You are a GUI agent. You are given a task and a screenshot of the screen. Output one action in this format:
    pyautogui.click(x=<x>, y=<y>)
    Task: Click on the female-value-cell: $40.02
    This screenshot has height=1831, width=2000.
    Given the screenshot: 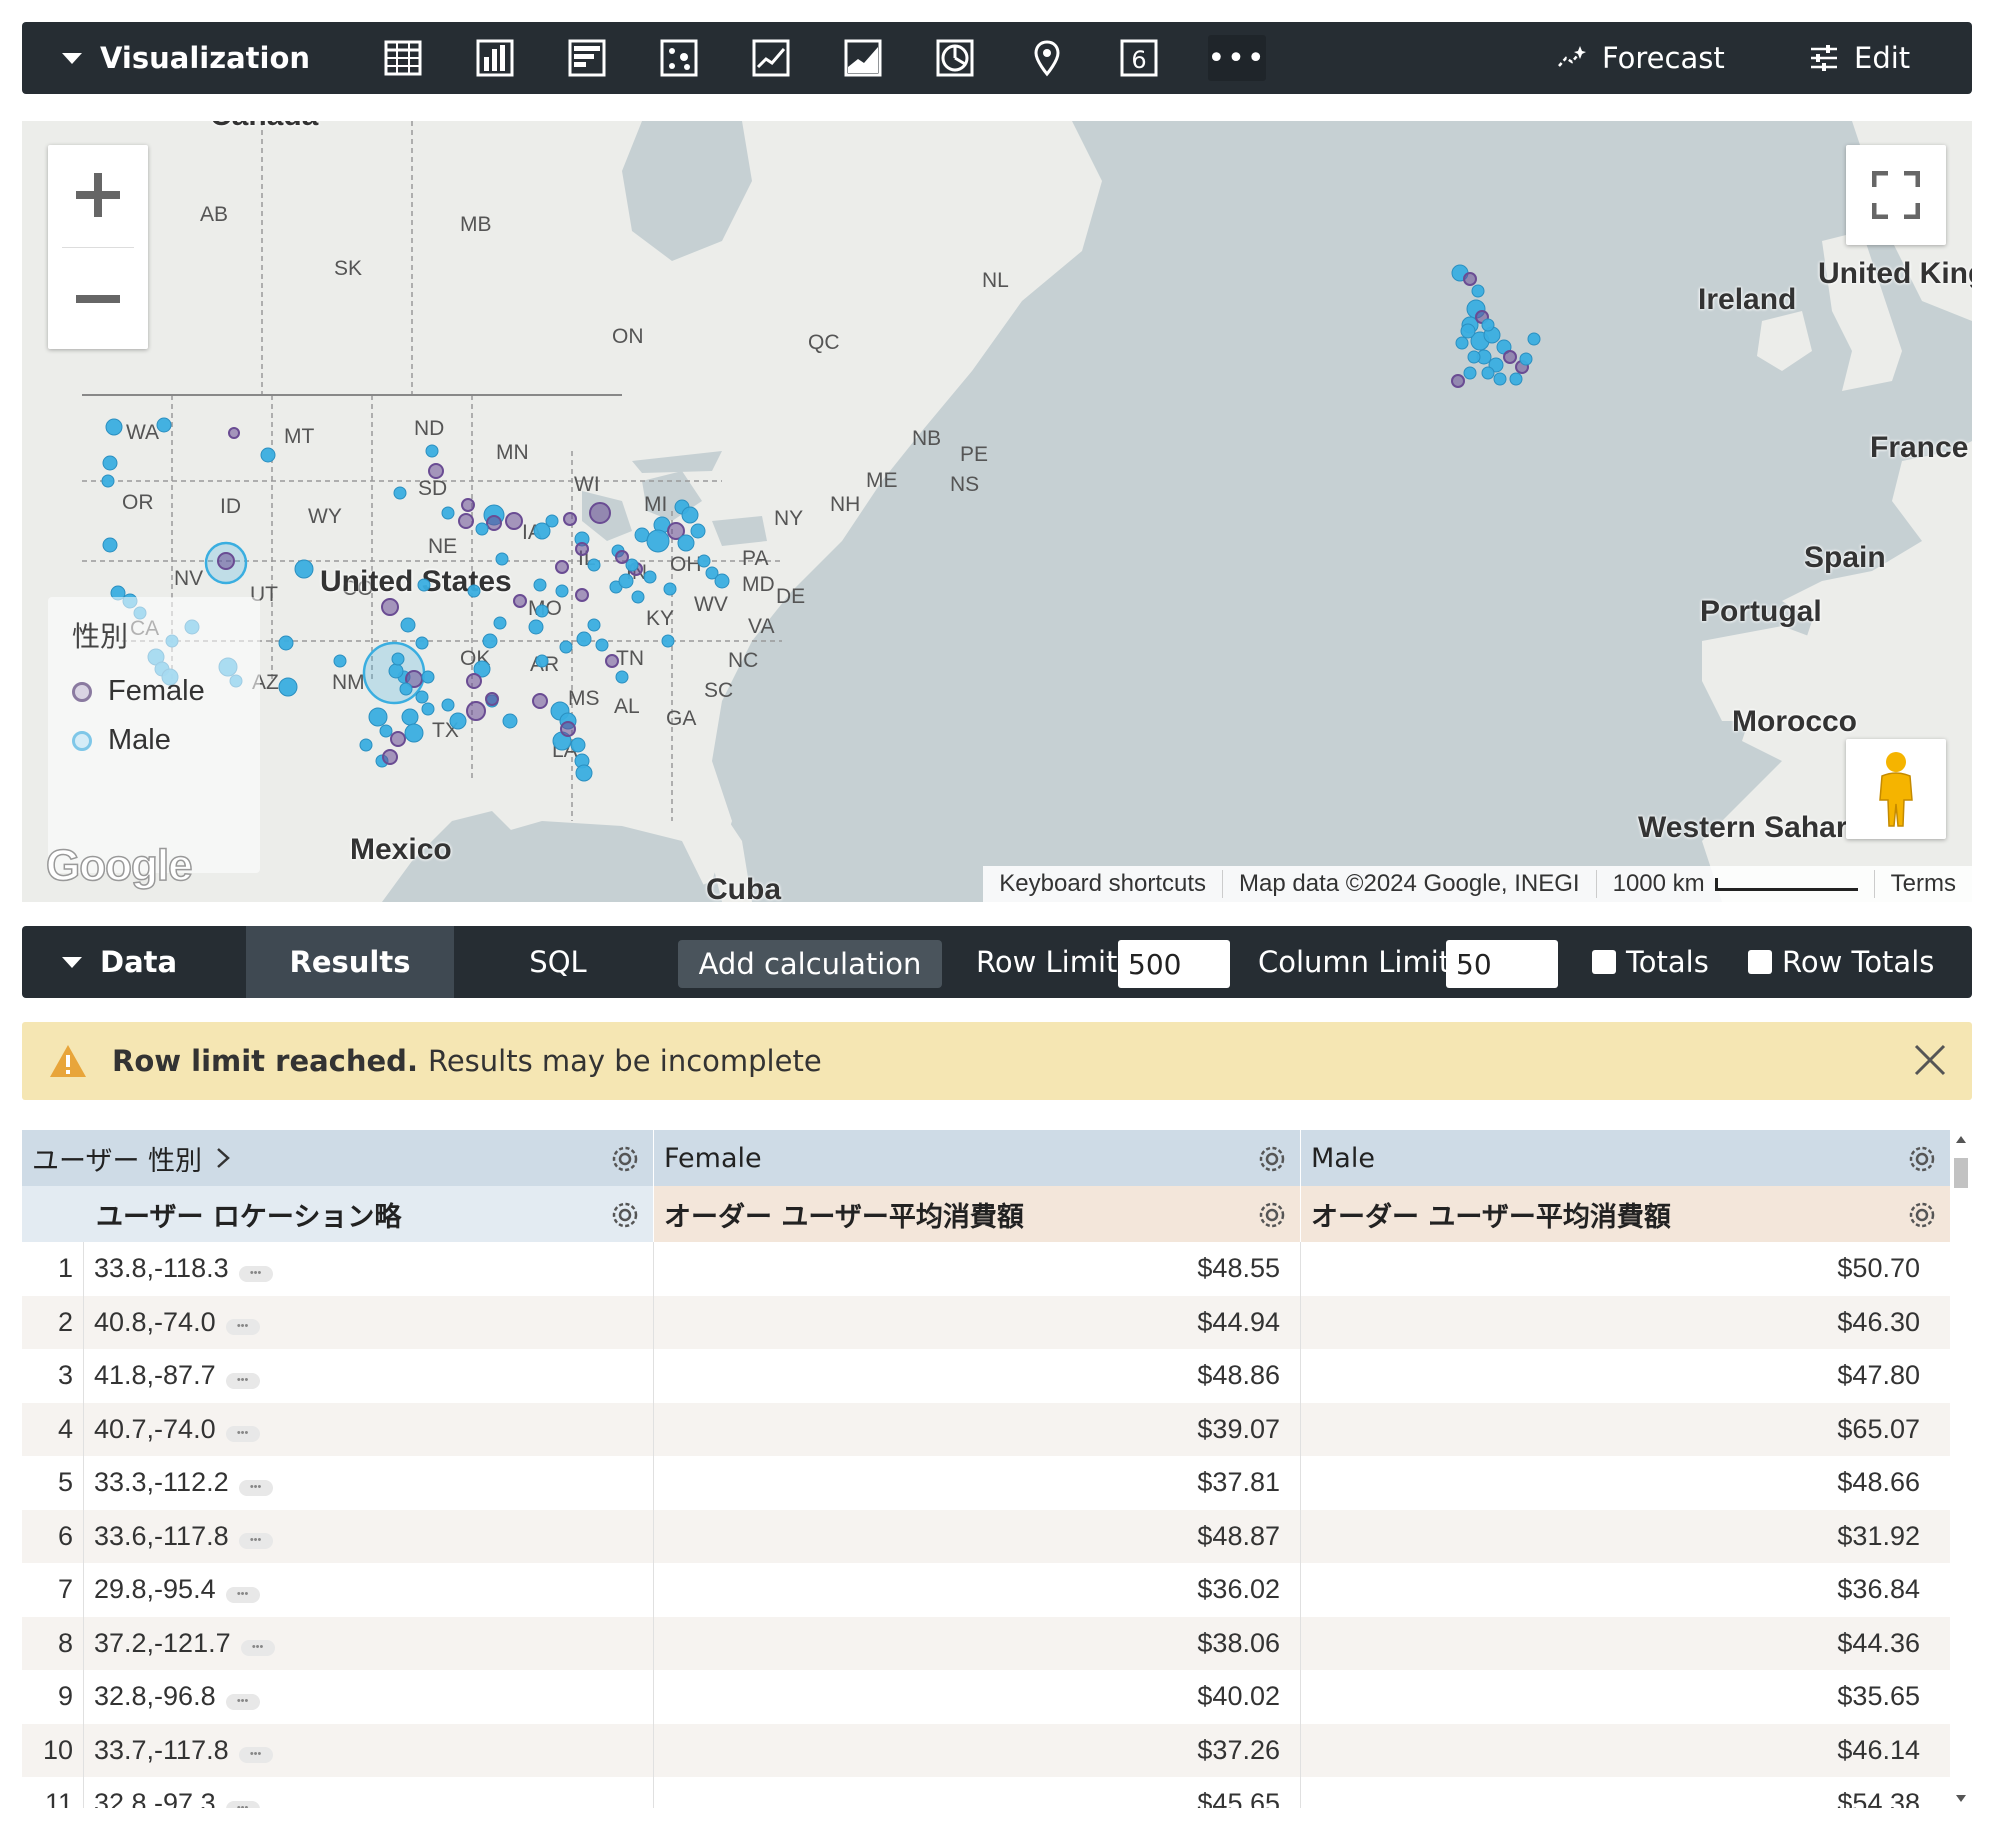 What is the action you would take?
    pyautogui.click(x=977, y=1697)
    